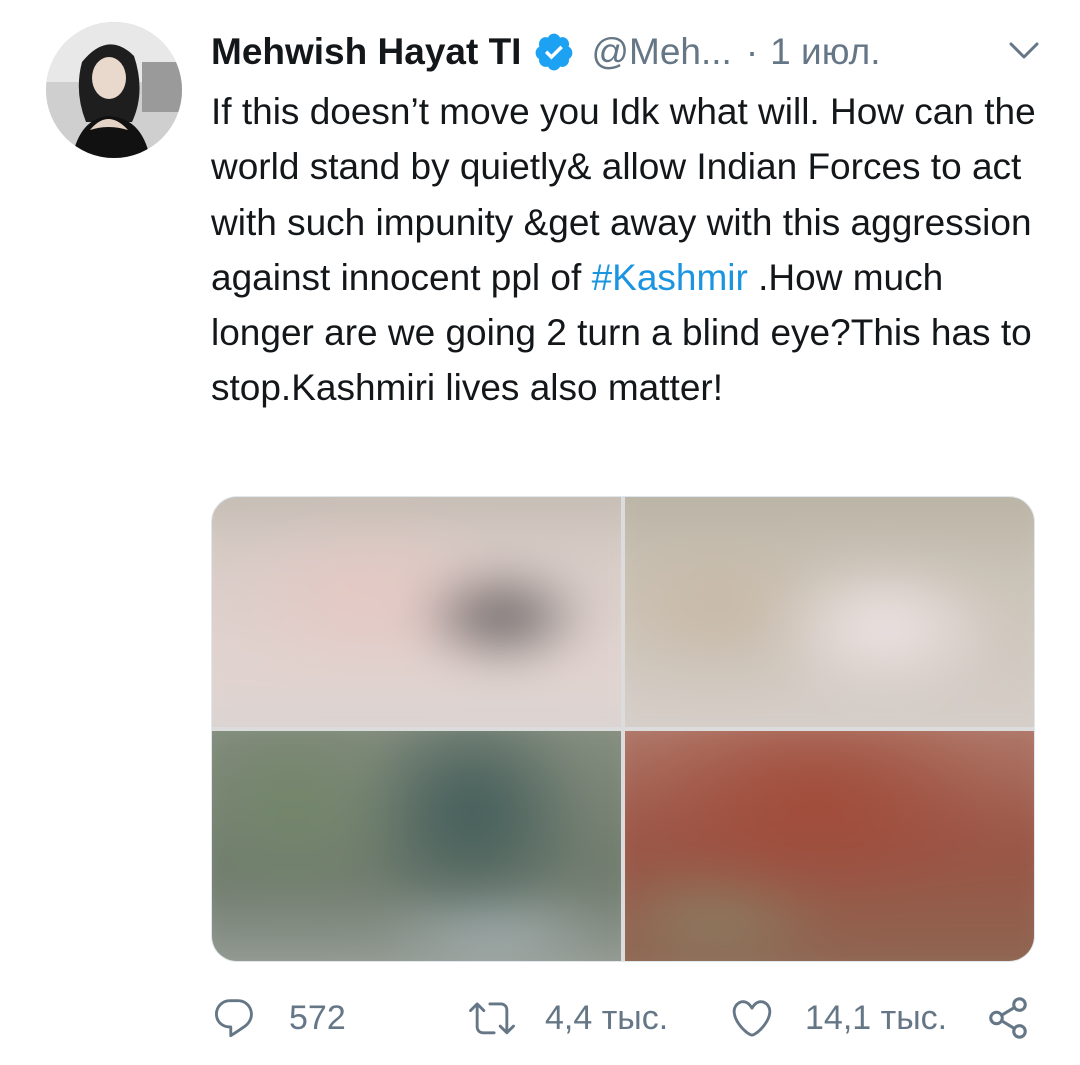 This screenshot has height=1065, width=1080. What do you see at coordinates (752, 1018) in the screenshot?
I see `heart-icon` at bounding box center [752, 1018].